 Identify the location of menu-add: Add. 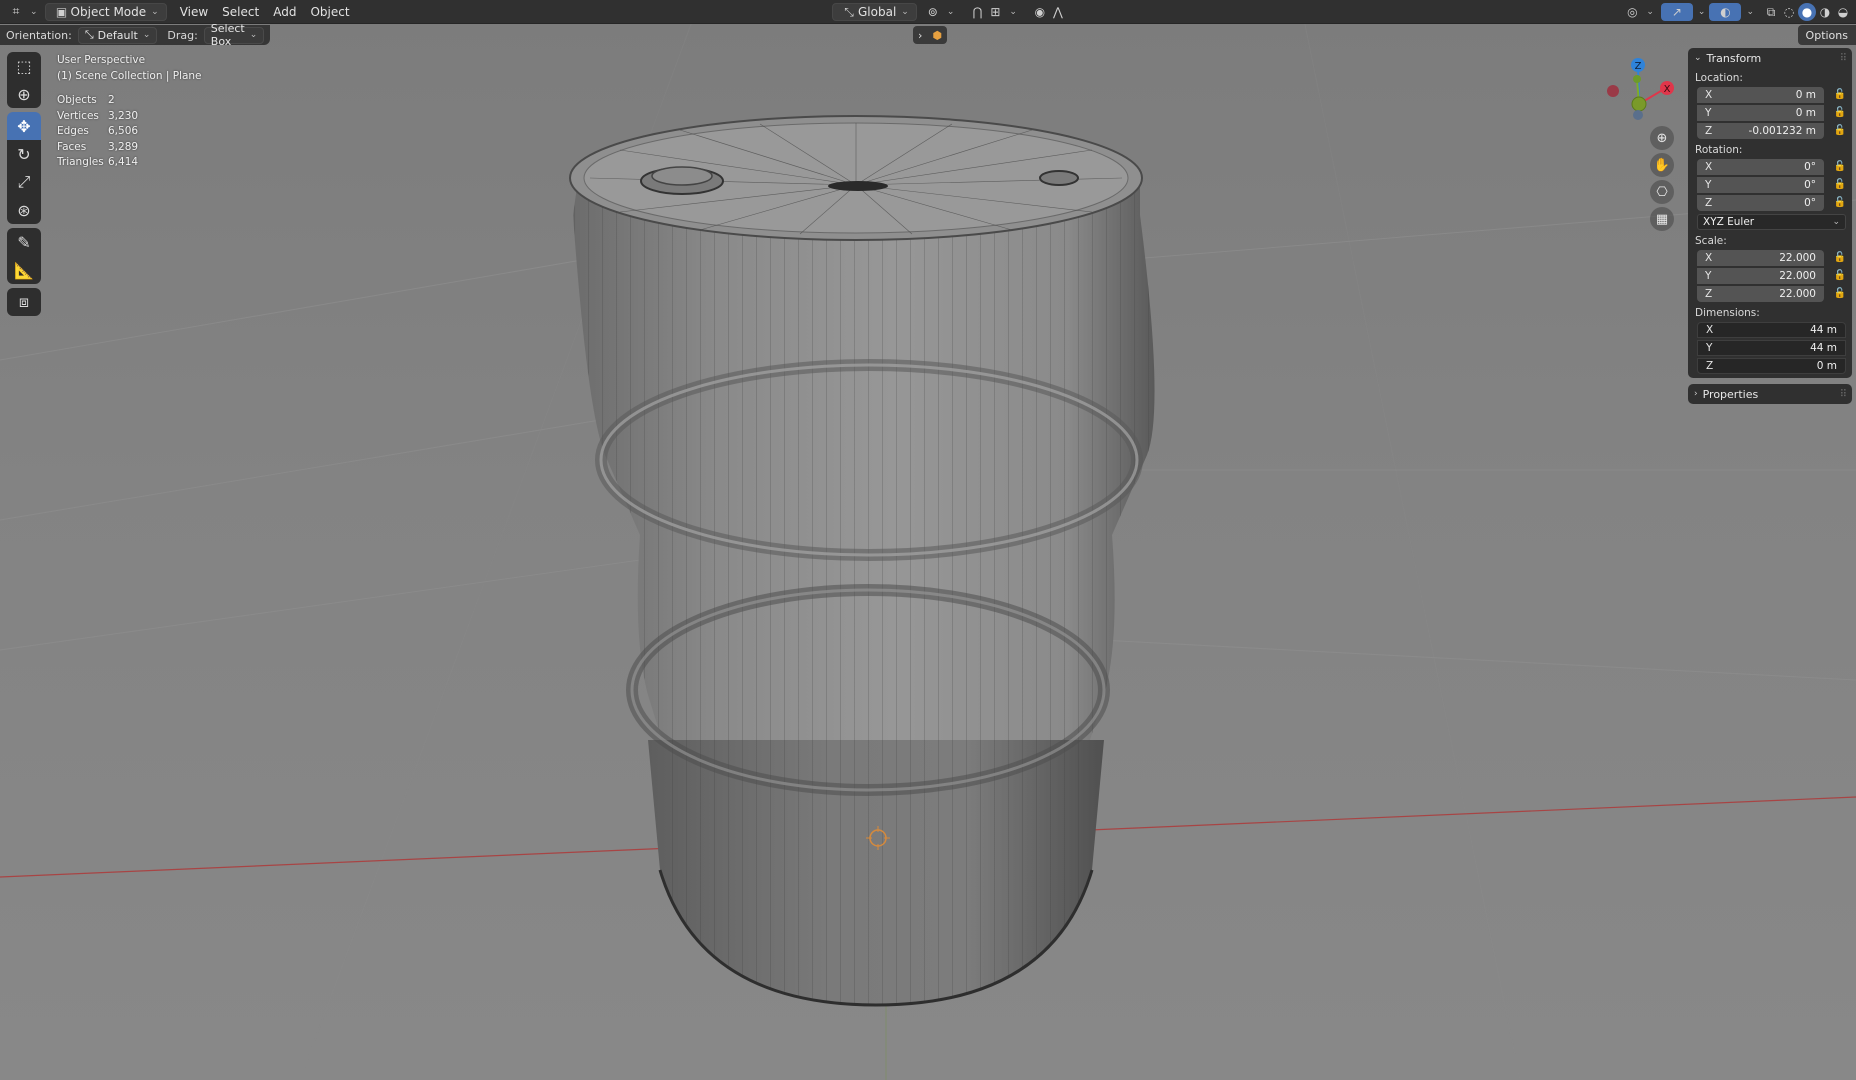
(284, 12).